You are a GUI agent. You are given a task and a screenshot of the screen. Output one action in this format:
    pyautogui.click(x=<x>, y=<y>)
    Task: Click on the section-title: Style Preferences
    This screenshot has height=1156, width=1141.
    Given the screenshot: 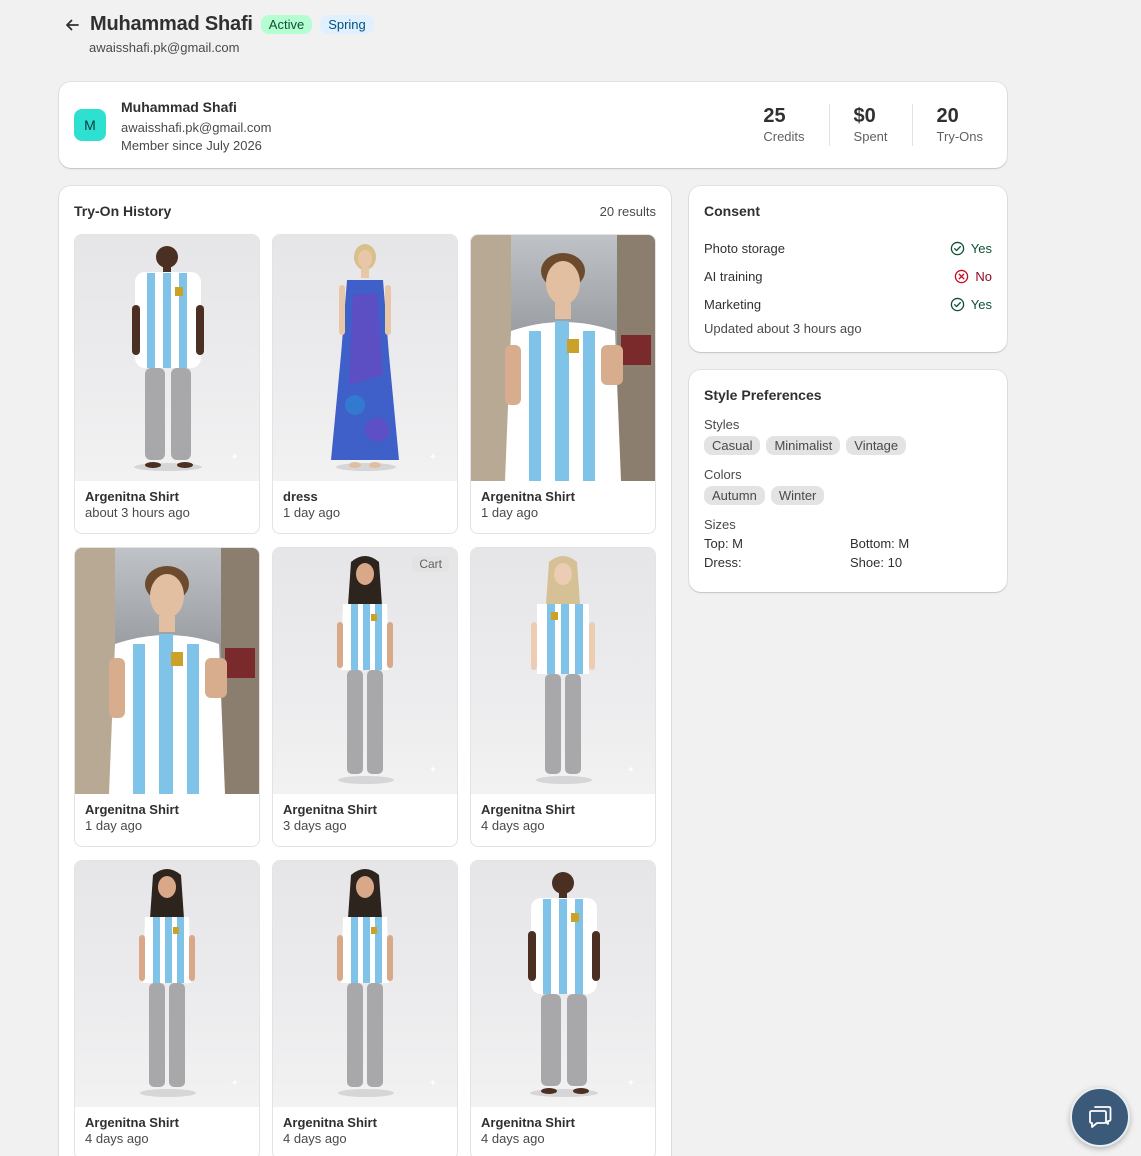 What is the action you would take?
    pyautogui.click(x=763, y=395)
    